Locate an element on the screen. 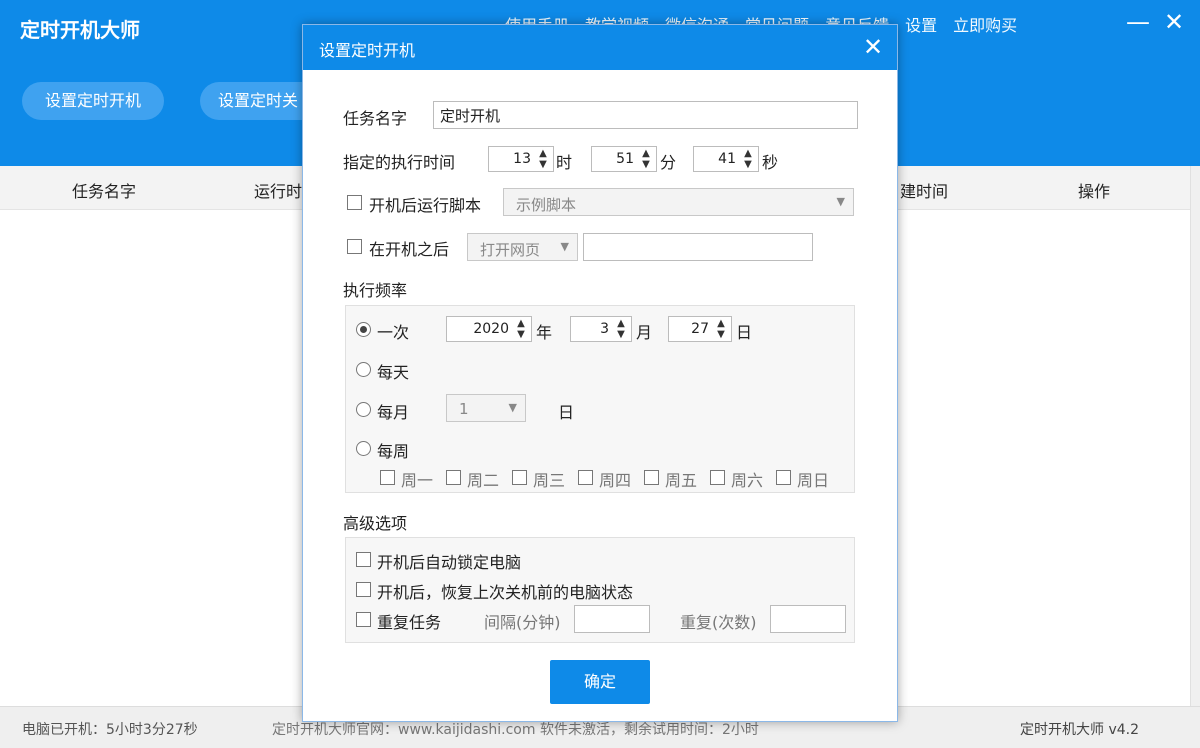  month-unit: 月 is located at coordinates (644, 332).